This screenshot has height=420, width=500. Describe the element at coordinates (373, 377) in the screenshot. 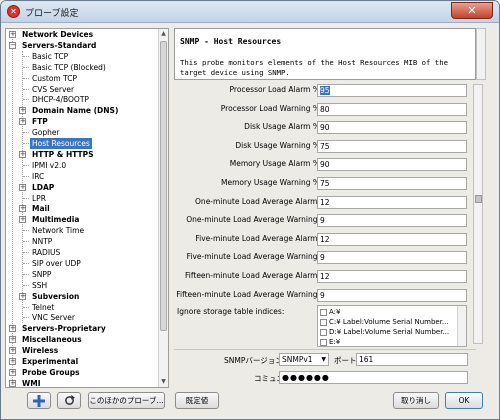

I see `community-field: ●●●●●●` at that location.